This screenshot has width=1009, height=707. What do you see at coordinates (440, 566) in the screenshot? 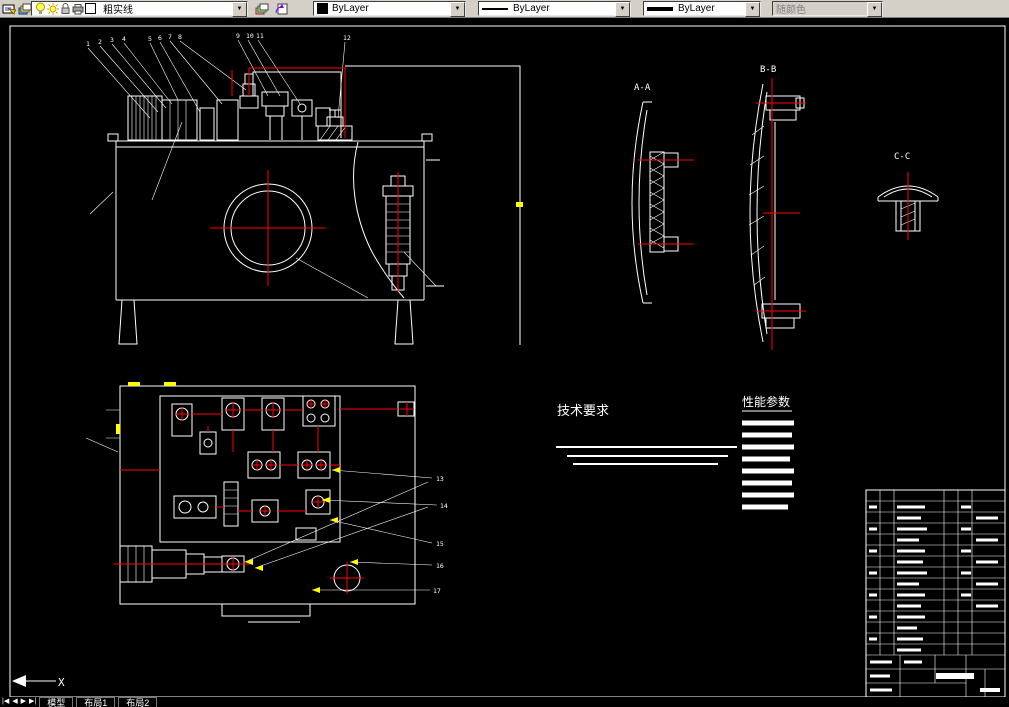
I see `callout-number: 16` at bounding box center [440, 566].